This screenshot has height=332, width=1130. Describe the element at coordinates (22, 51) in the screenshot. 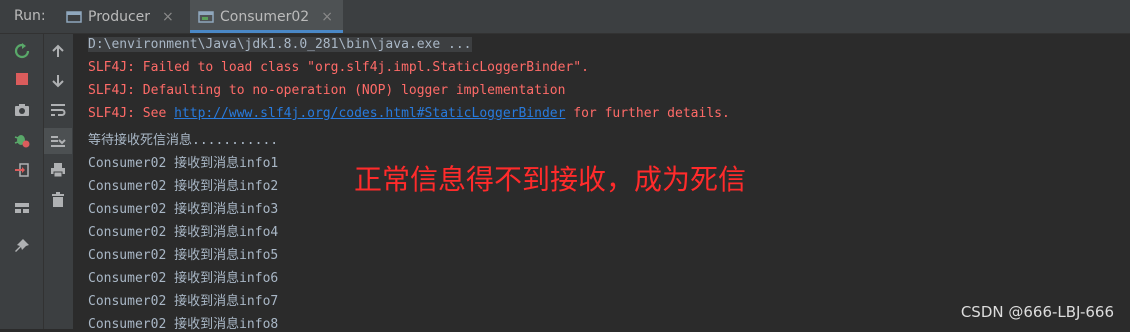

I see `rerun-icon` at that location.